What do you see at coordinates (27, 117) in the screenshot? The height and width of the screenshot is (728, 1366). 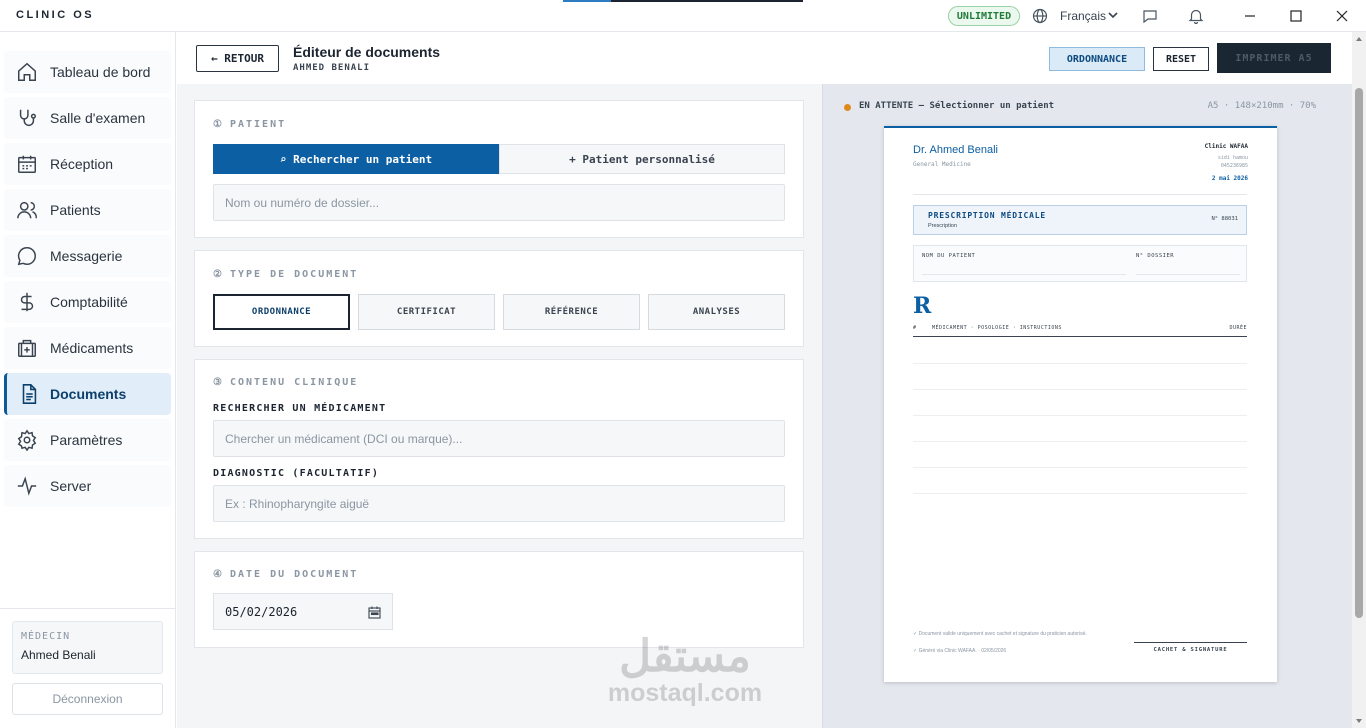 I see `stethoscope-icon` at bounding box center [27, 117].